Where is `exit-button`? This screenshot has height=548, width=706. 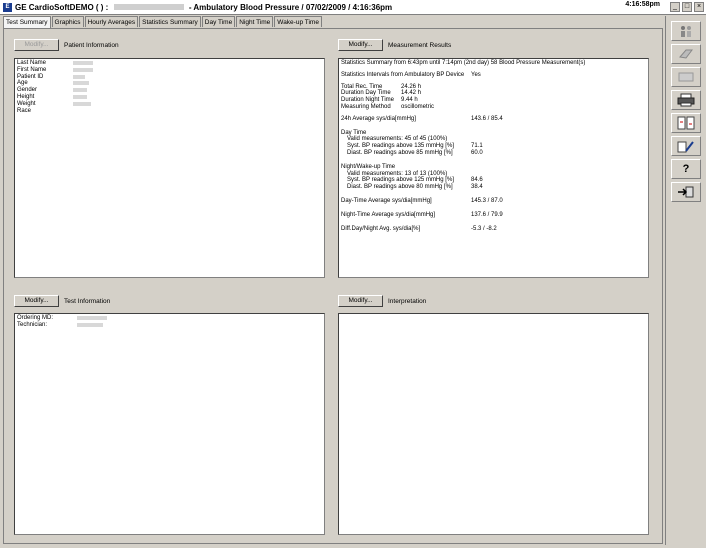
exit-button is located at coordinates (686, 192).